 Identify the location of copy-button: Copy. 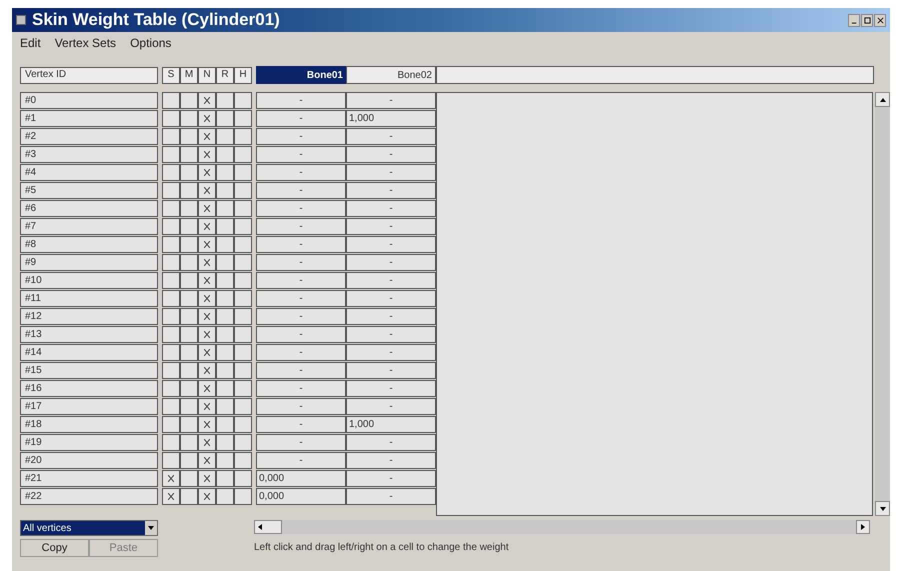
(54, 548).